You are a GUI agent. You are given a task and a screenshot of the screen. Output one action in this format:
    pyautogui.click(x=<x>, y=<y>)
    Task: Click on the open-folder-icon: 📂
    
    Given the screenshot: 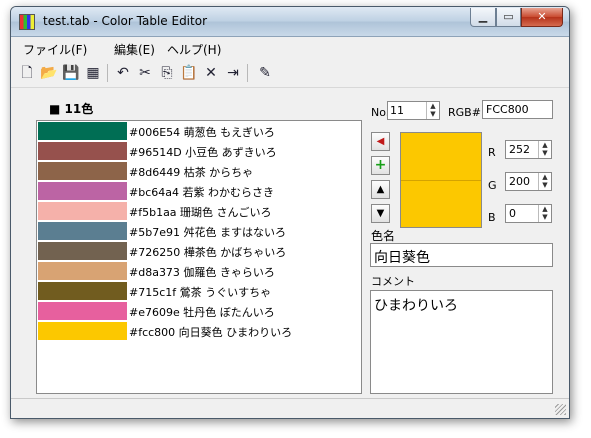 What is the action you would take?
    pyautogui.click(x=49, y=73)
    